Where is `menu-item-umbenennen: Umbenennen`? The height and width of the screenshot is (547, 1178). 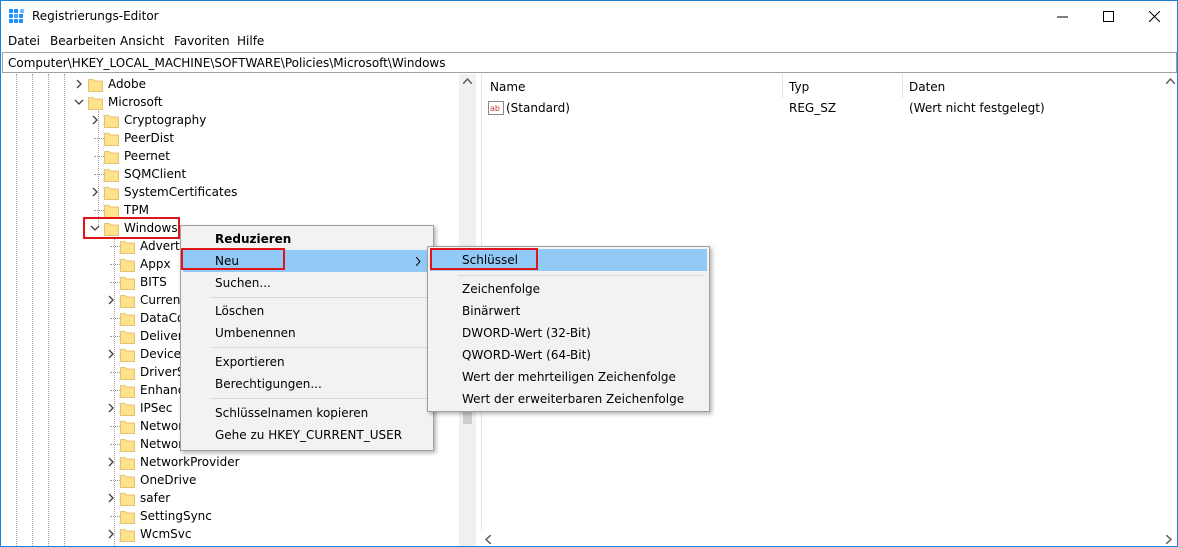 menu-item-umbenennen: Umbenennen is located at coordinates (307, 333).